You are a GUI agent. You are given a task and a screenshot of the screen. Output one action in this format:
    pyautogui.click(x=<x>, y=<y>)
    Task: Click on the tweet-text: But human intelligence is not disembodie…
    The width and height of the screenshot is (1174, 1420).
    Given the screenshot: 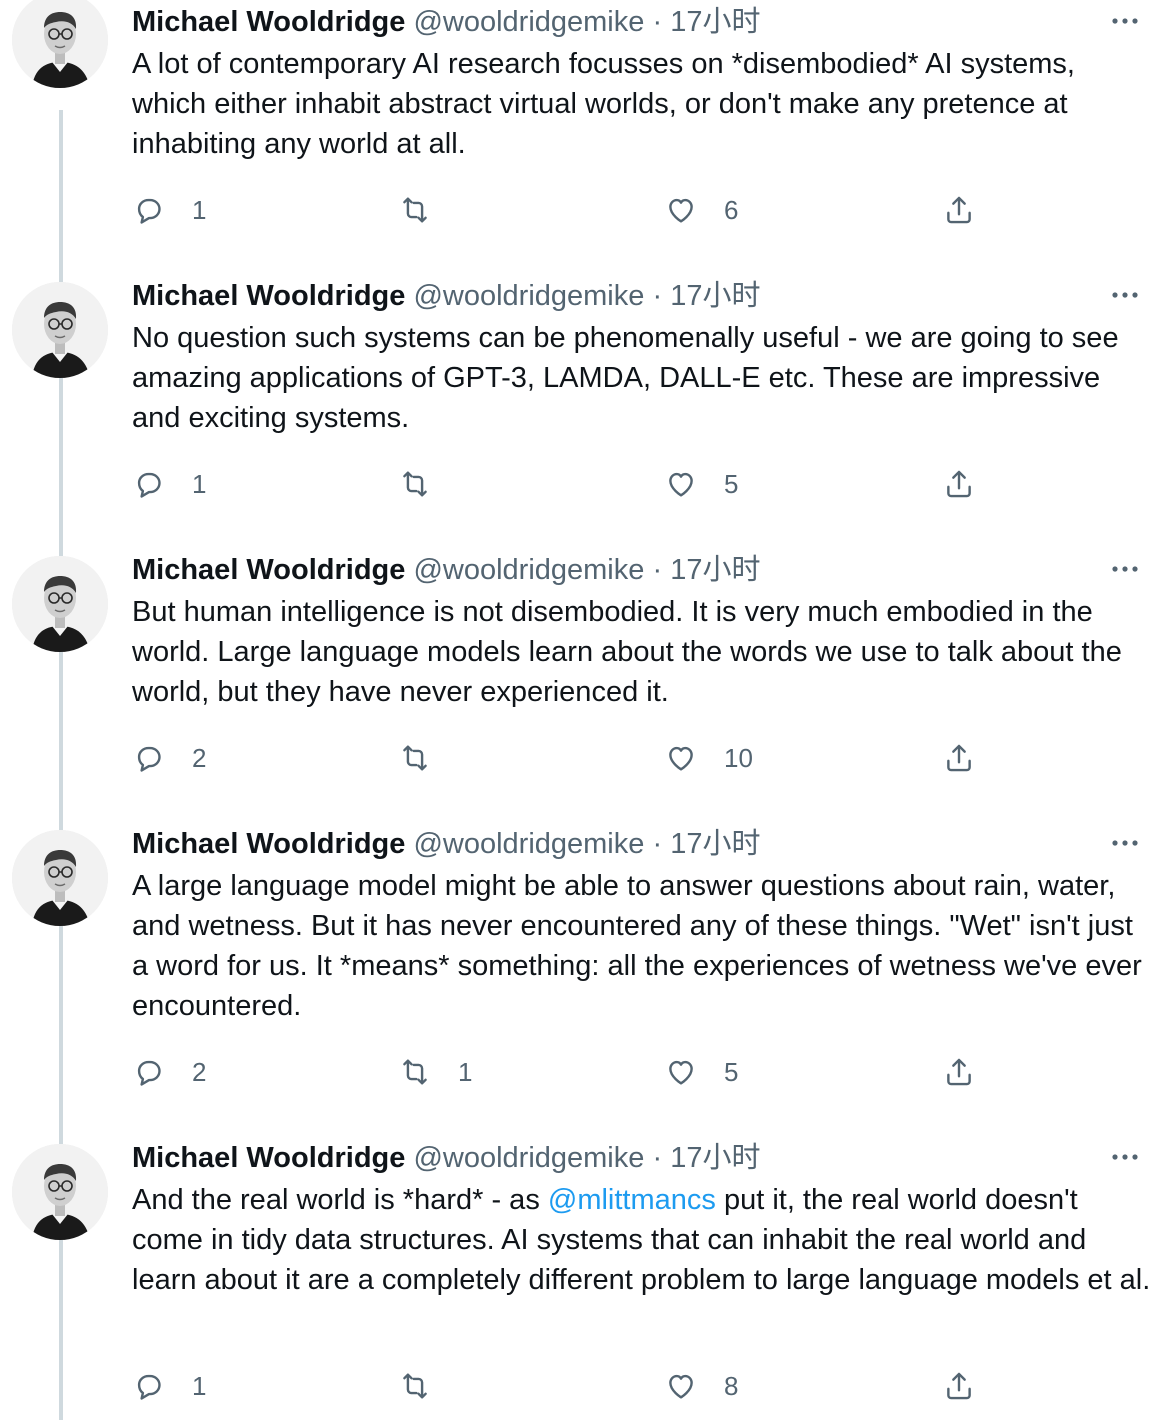 What is the action you would take?
    pyautogui.click(x=627, y=652)
    